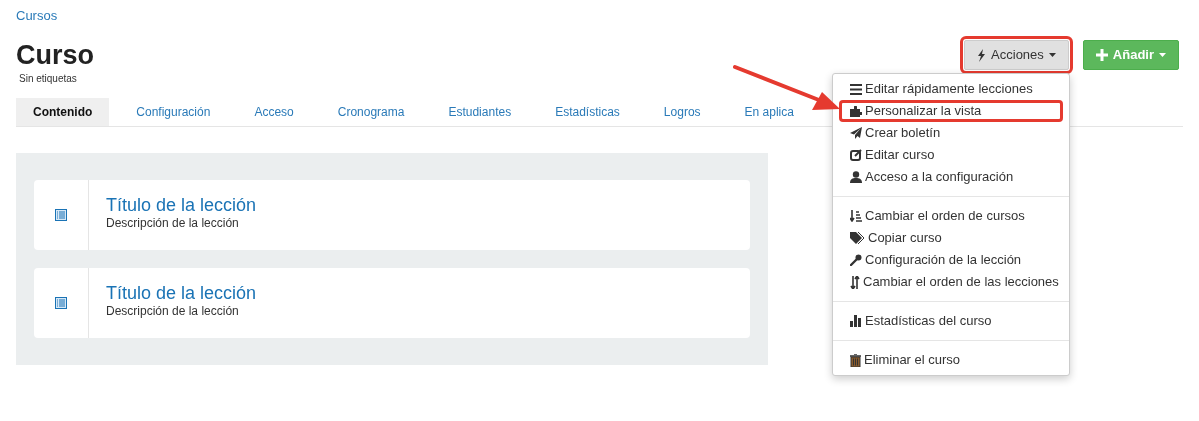 The width and height of the screenshot is (1199, 421). I want to click on menu-item: Eliminar el curso, so click(951, 360).